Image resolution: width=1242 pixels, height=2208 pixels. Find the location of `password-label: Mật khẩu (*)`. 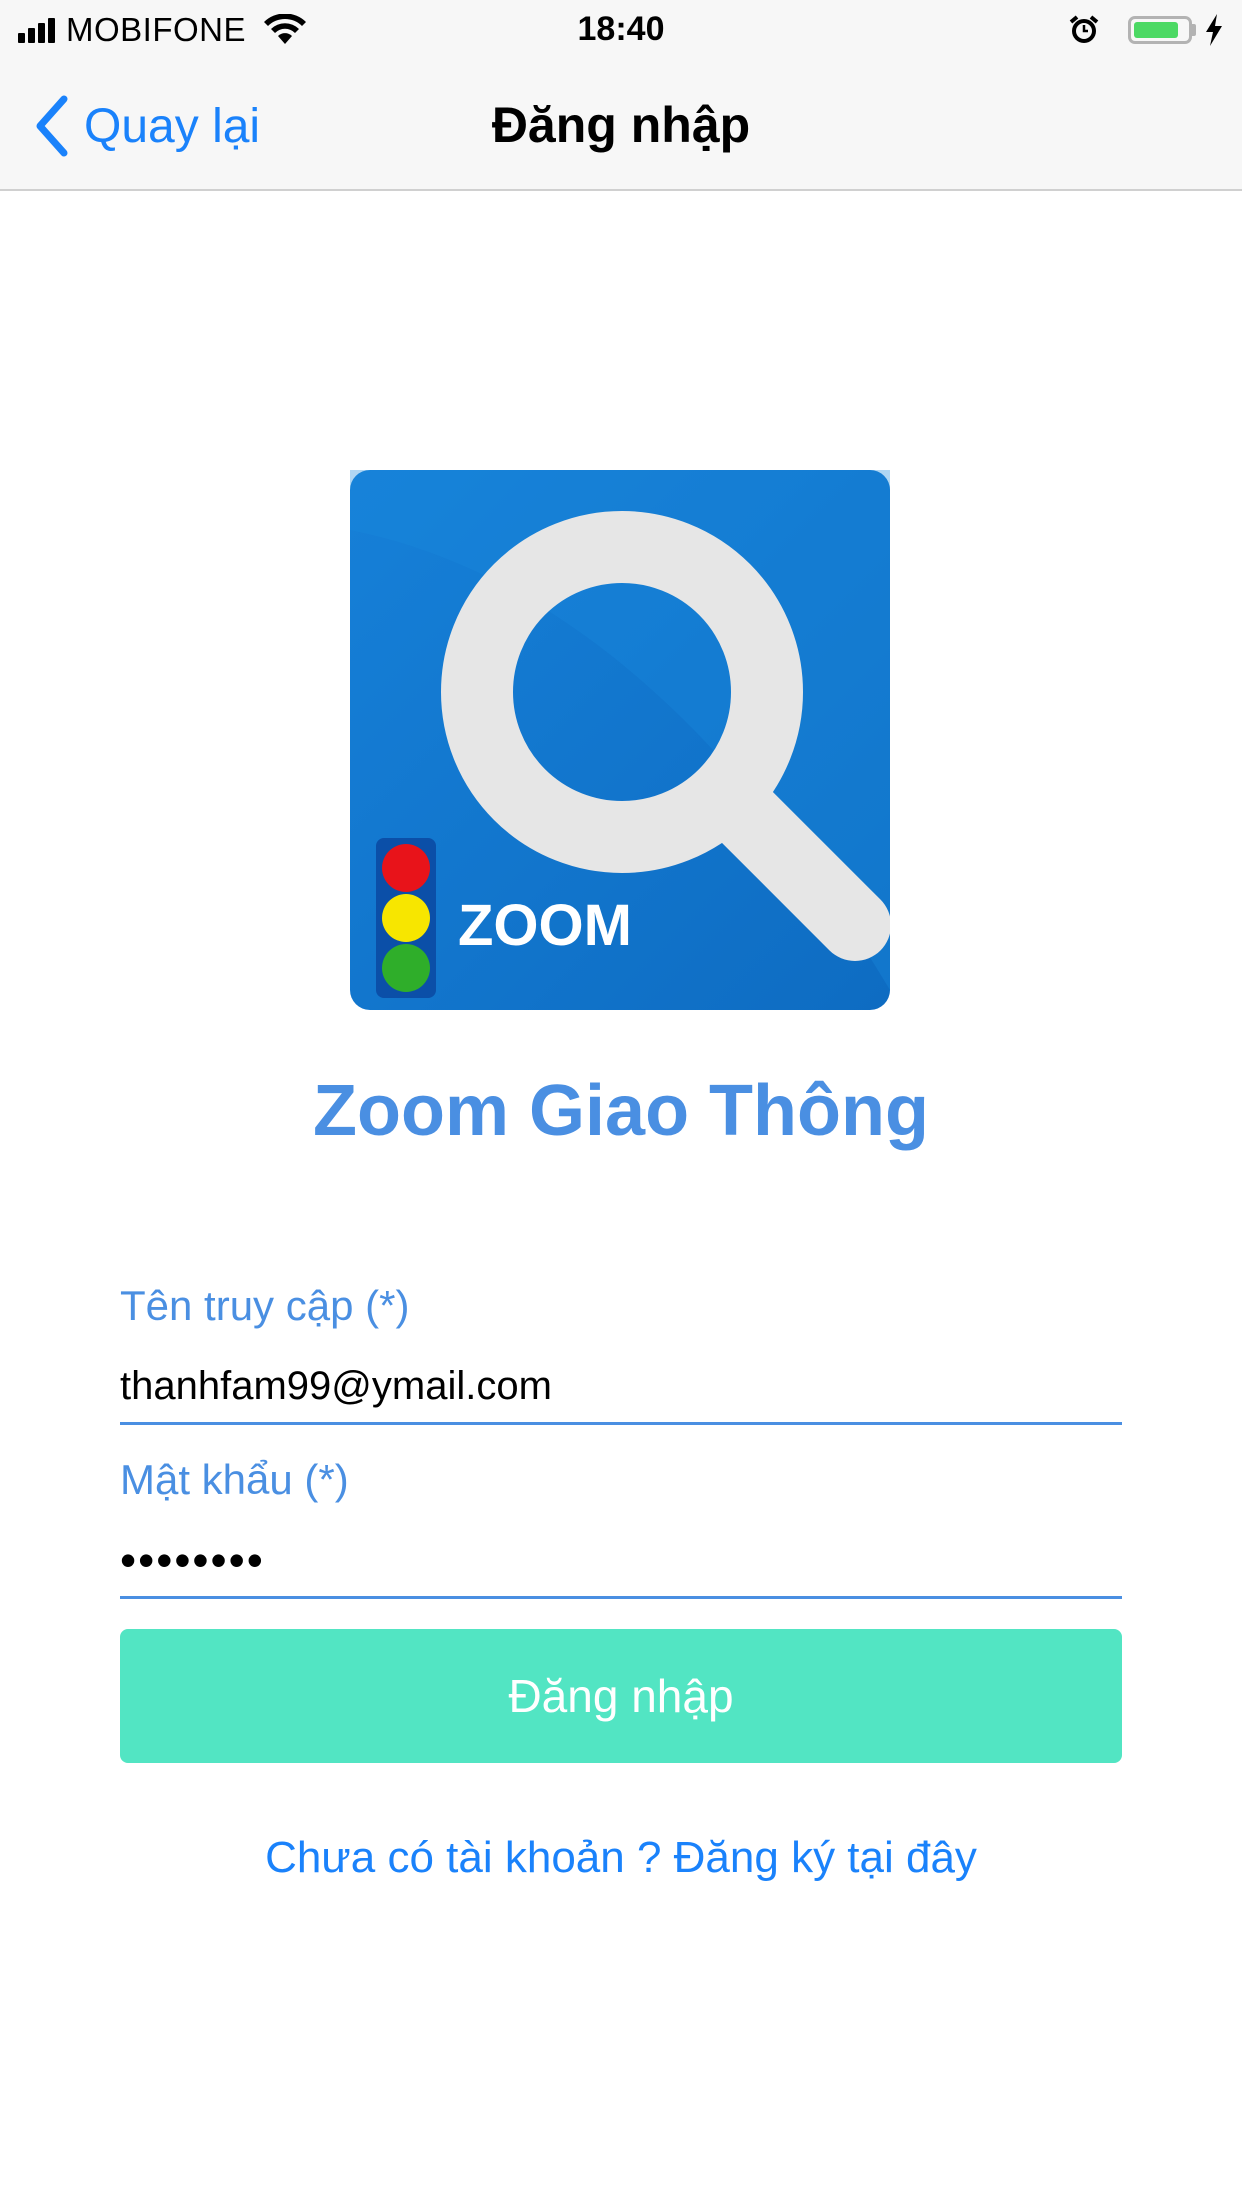

password-label: Mật khẩu (*) is located at coordinates (234, 1479).